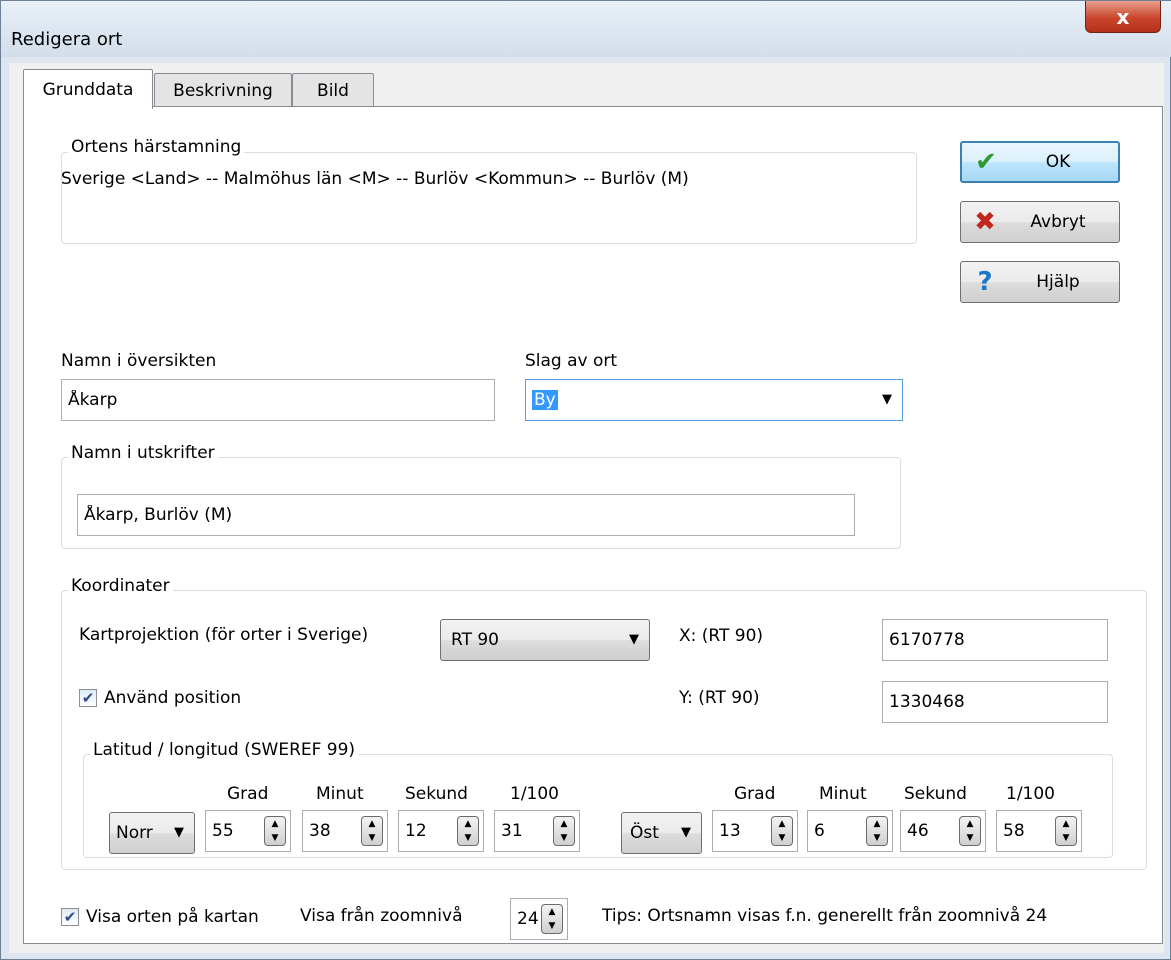  I want to click on close-button: x, so click(1123, 17).